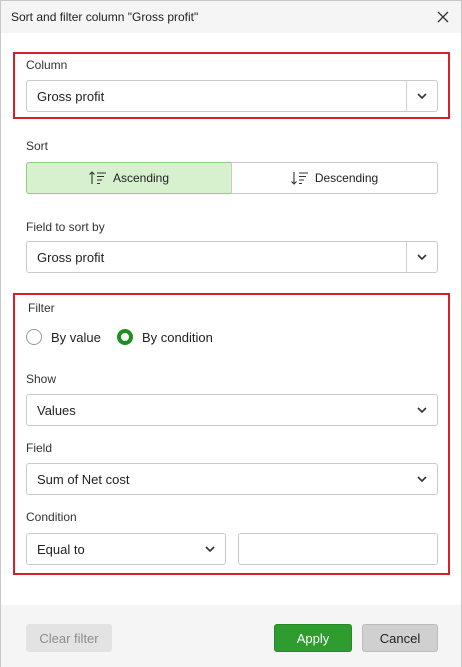 The width and height of the screenshot is (462, 667). I want to click on column-select: Gross profit, so click(232, 96).